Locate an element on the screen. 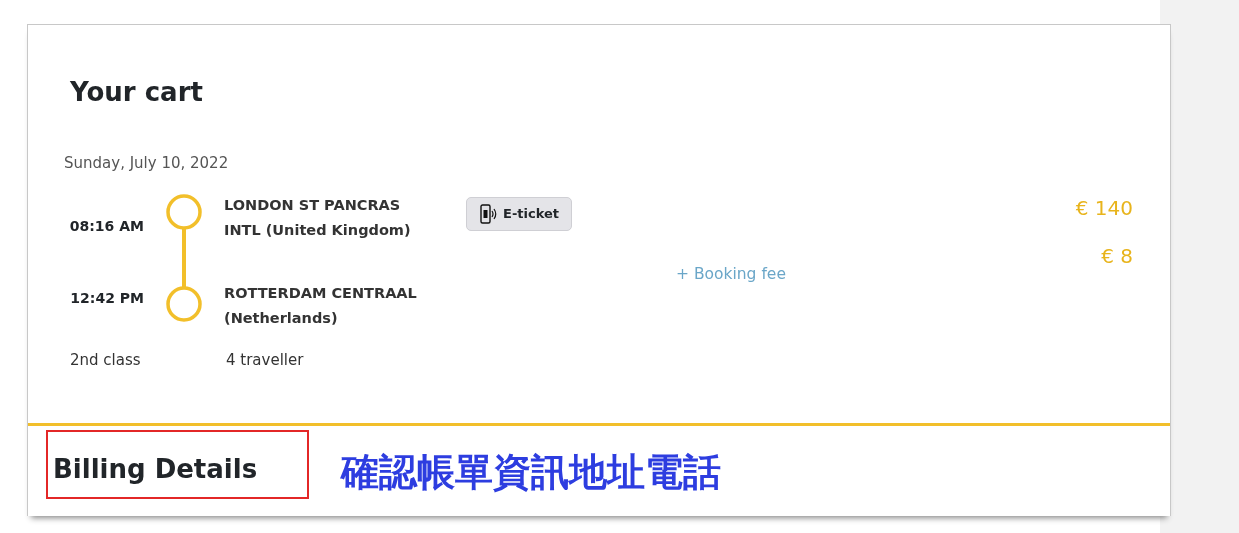 The width and height of the screenshot is (1239, 533). station-name: LONDON ST PANCRAS is located at coordinates (313, 205).